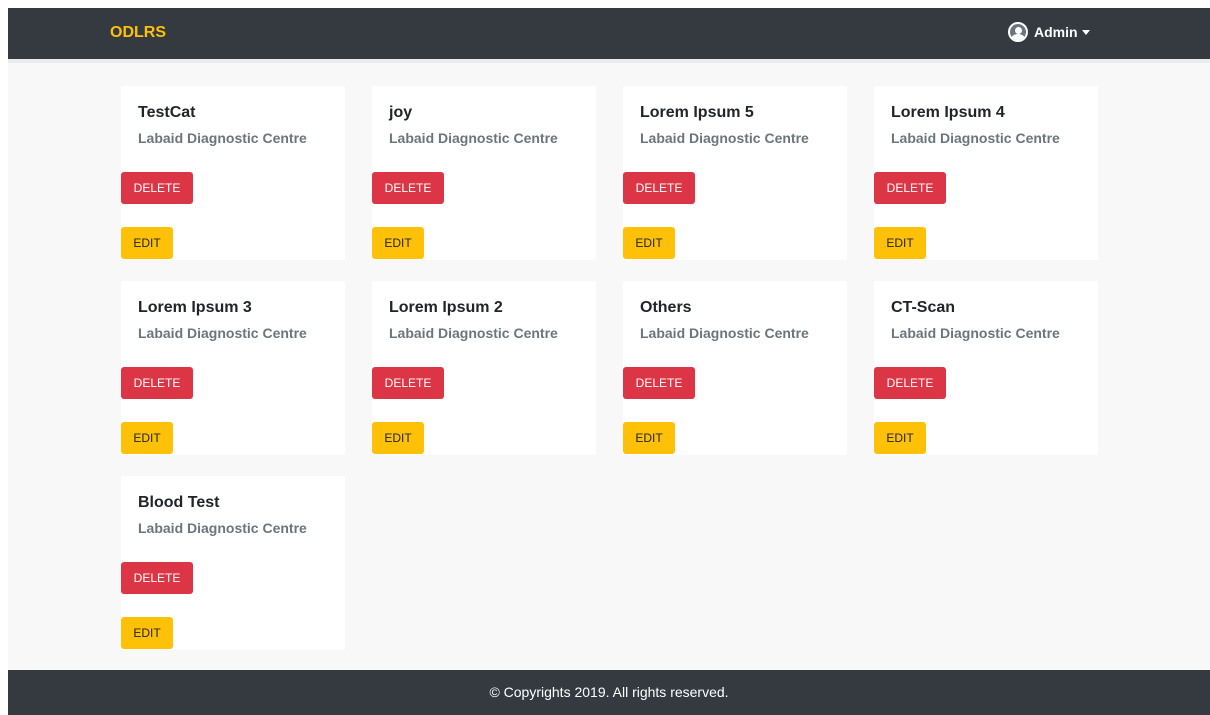  What do you see at coordinates (484, 173) in the screenshot?
I see `category-card: joy Labaid Diagnostic Centre DELETE EDIT` at bounding box center [484, 173].